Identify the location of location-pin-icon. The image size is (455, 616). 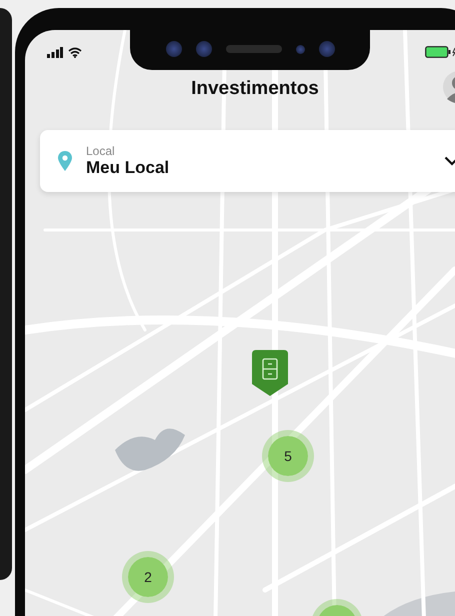
(65, 161).